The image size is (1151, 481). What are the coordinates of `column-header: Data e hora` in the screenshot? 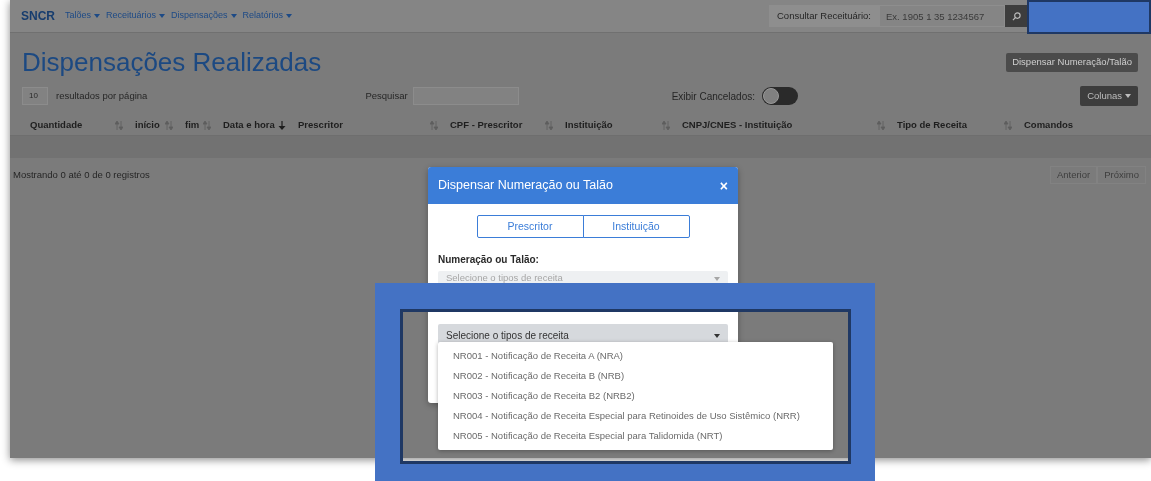 It's located at (252, 125).